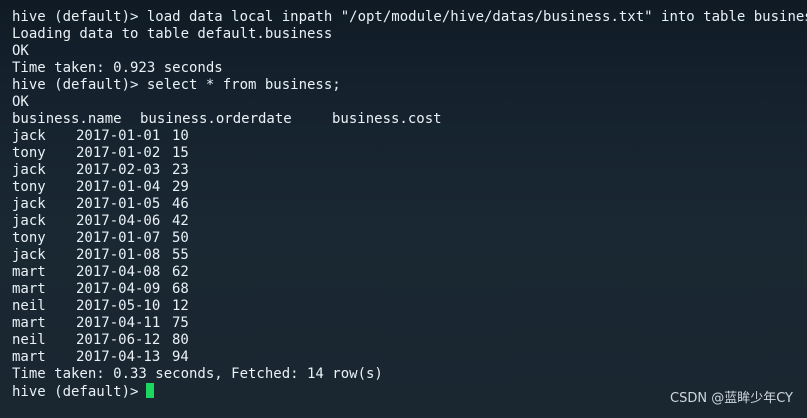 This screenshot has height=418, width=807. I want to click on cell-cost: 23, so click(180, 170).